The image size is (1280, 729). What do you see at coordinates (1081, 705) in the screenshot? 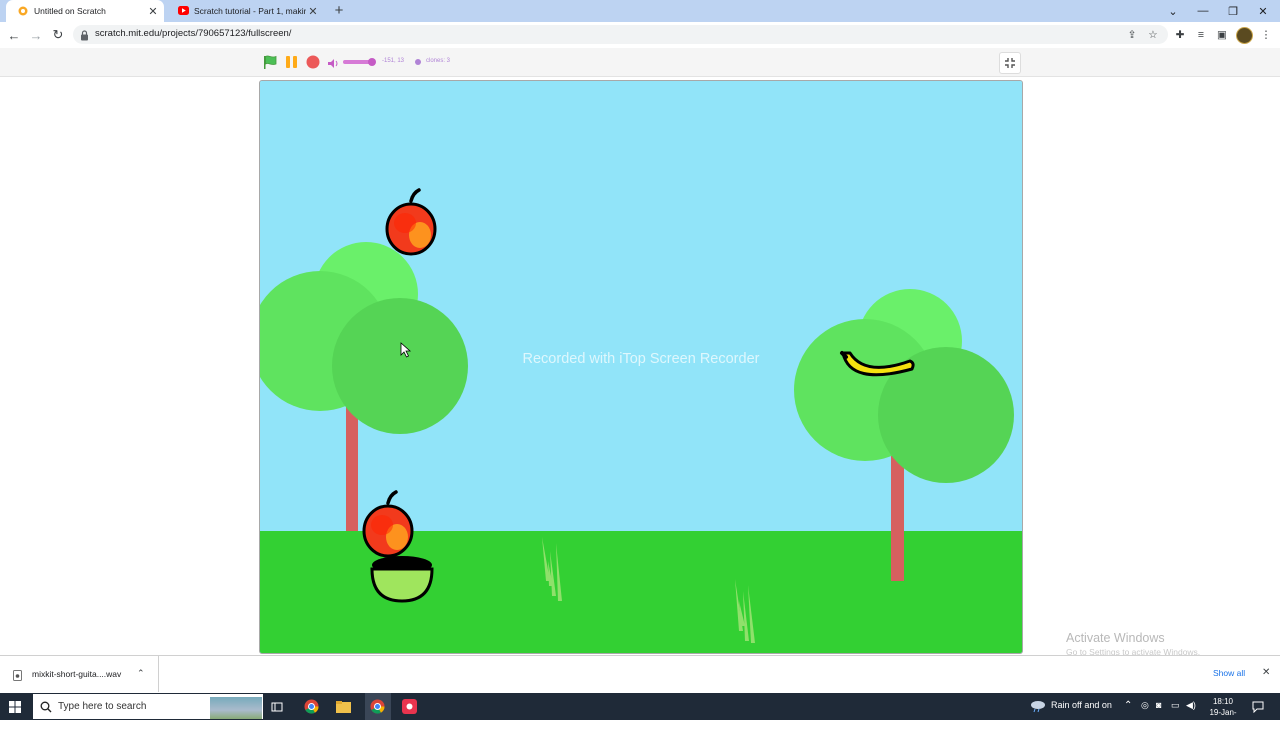
I see `weather-text: Rain off and on` at bounding box center [1081, 705].